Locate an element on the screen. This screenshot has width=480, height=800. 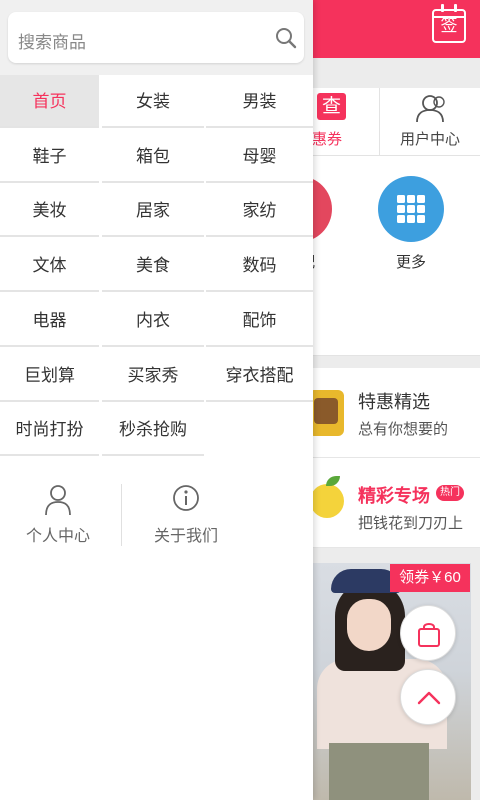
category-item: 配饰 is located at coordinates (259, 320).